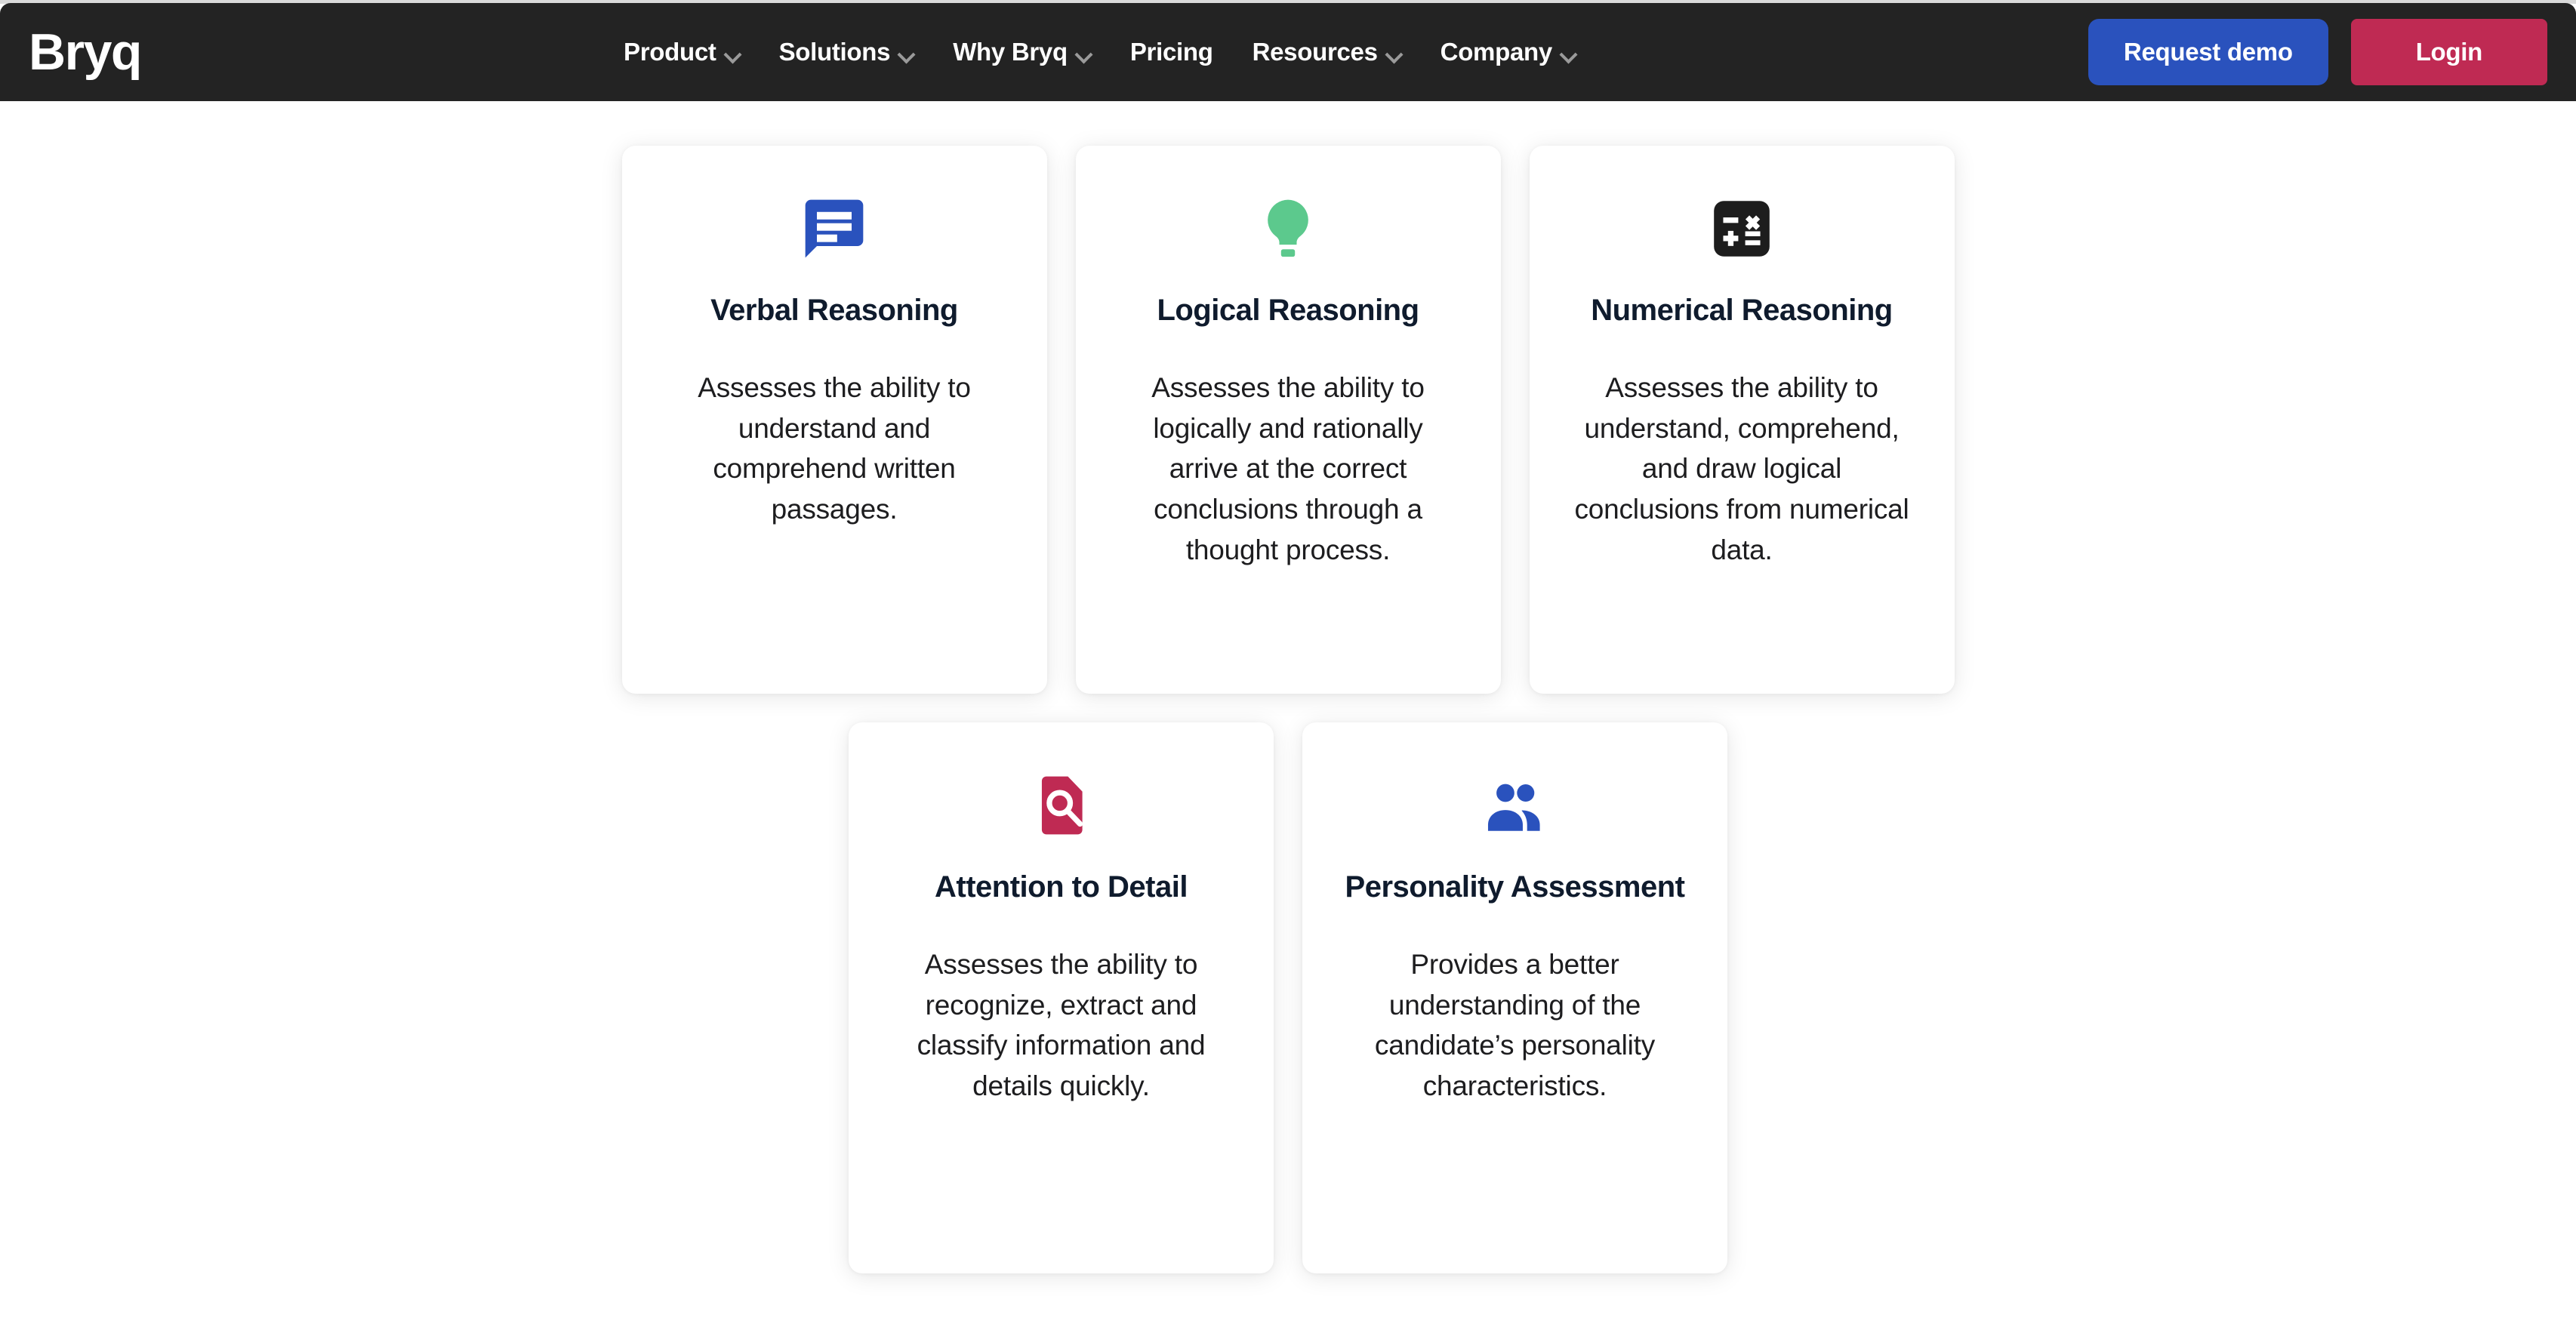 The height and width of the screenshot is (1324, 2576). I want to click on calculator-icon, so click(1741, 228).